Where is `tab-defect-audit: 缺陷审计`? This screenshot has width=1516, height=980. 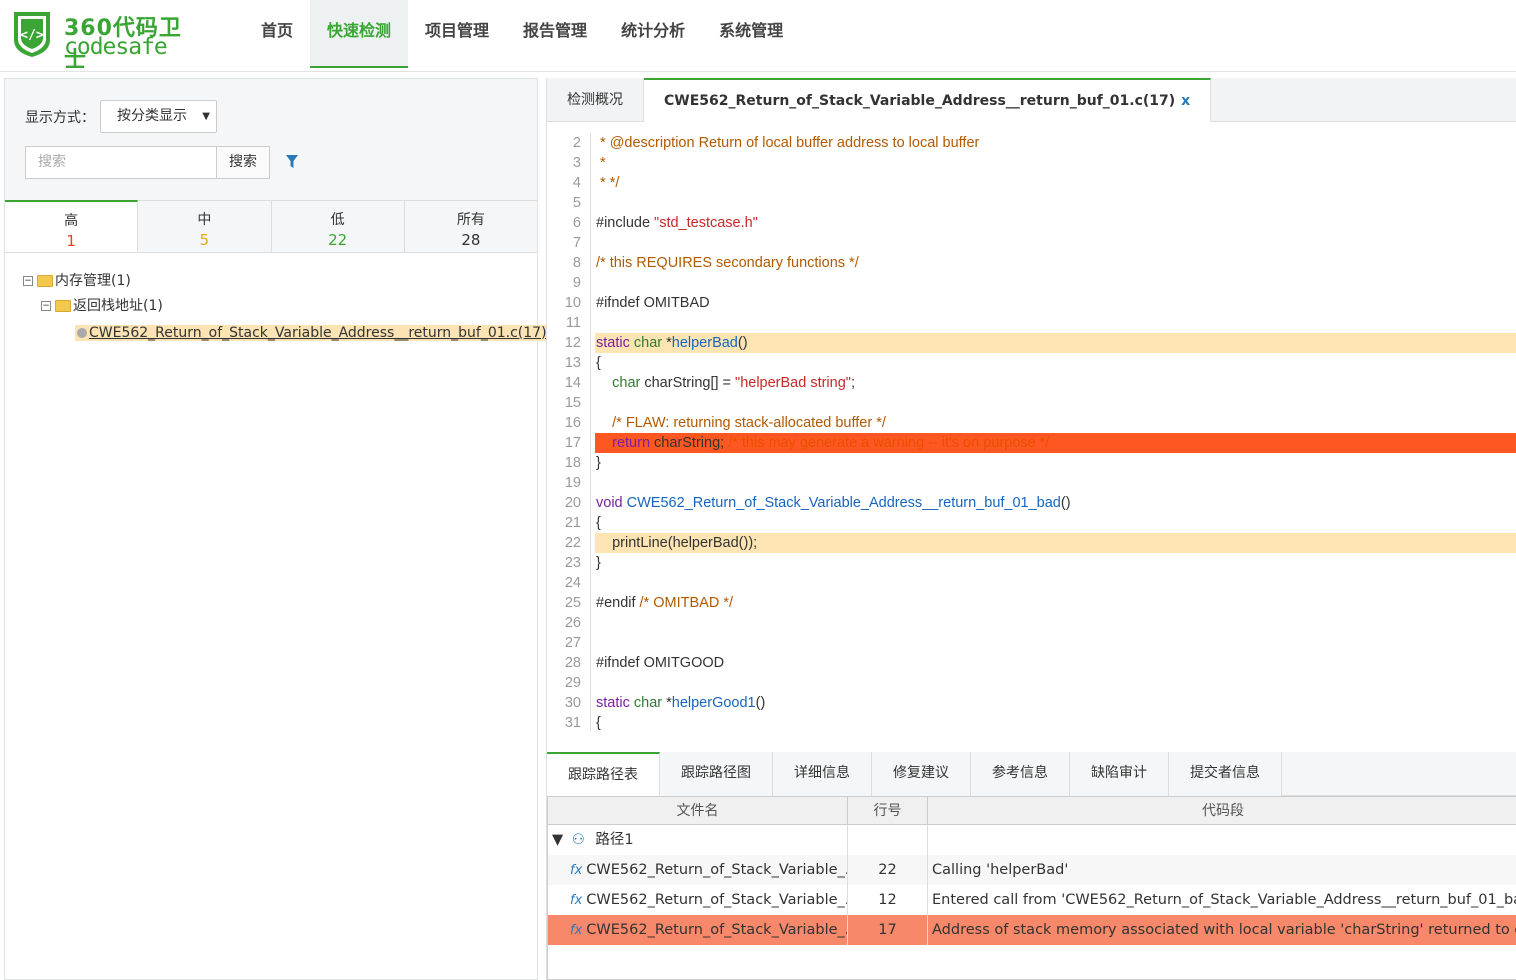
tab-defect-audit: 缺陷审计 is located at coordinates (1119, 774).